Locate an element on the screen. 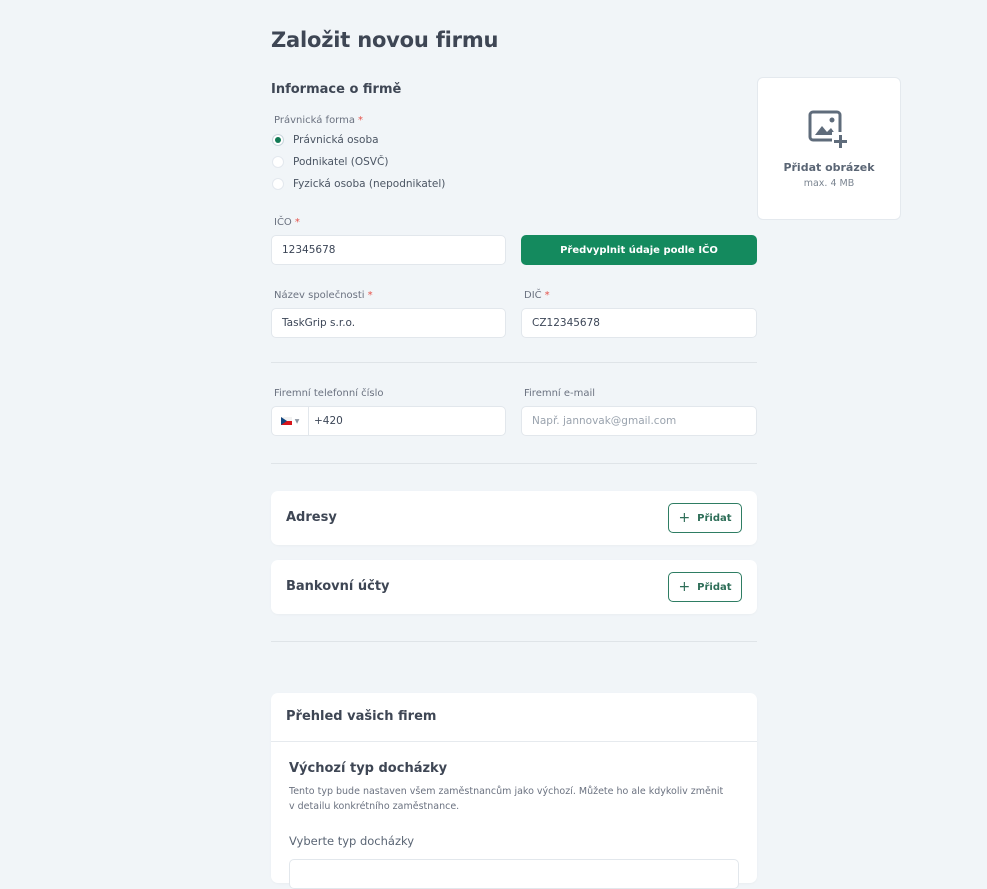 This screenshot has width=987, height=889. add-bank-account-button: + Přidat is located at coordinates (705, 587).